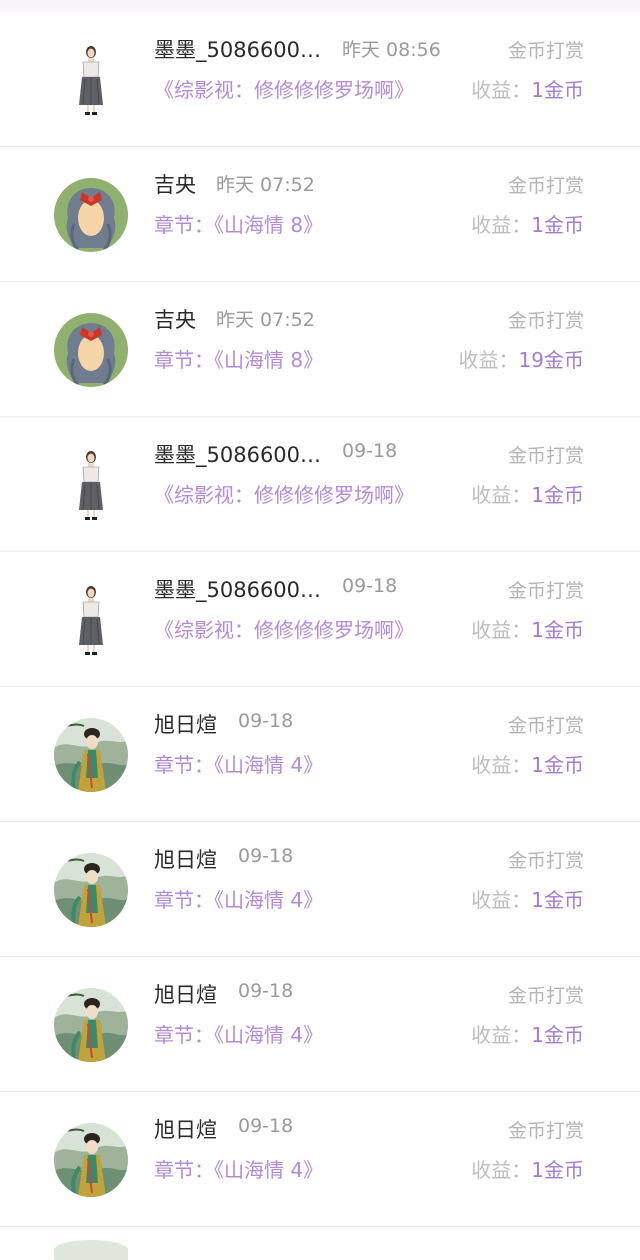 This screenshot has height=1260, width=640. What do you see at coordinates (320, 6) in the screenshot?
I see `top-strip` at bounding box center [320, 6].